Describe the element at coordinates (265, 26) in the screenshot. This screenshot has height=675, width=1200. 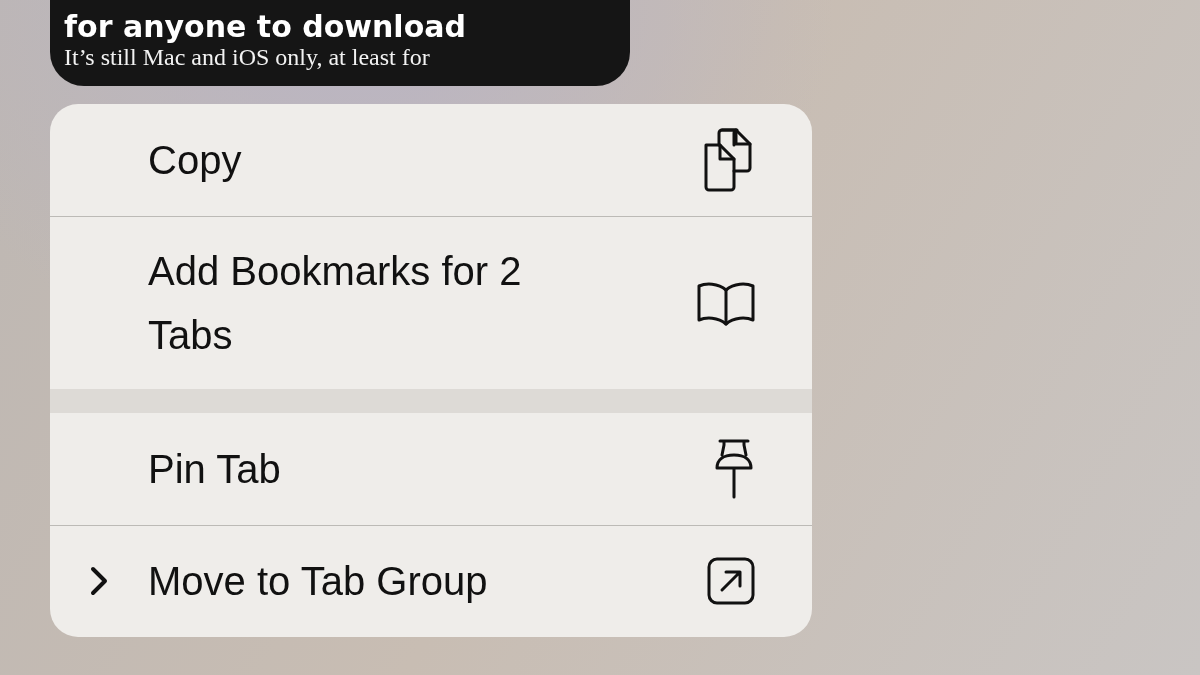
I see `article-headline: for anyone to download` at that location.